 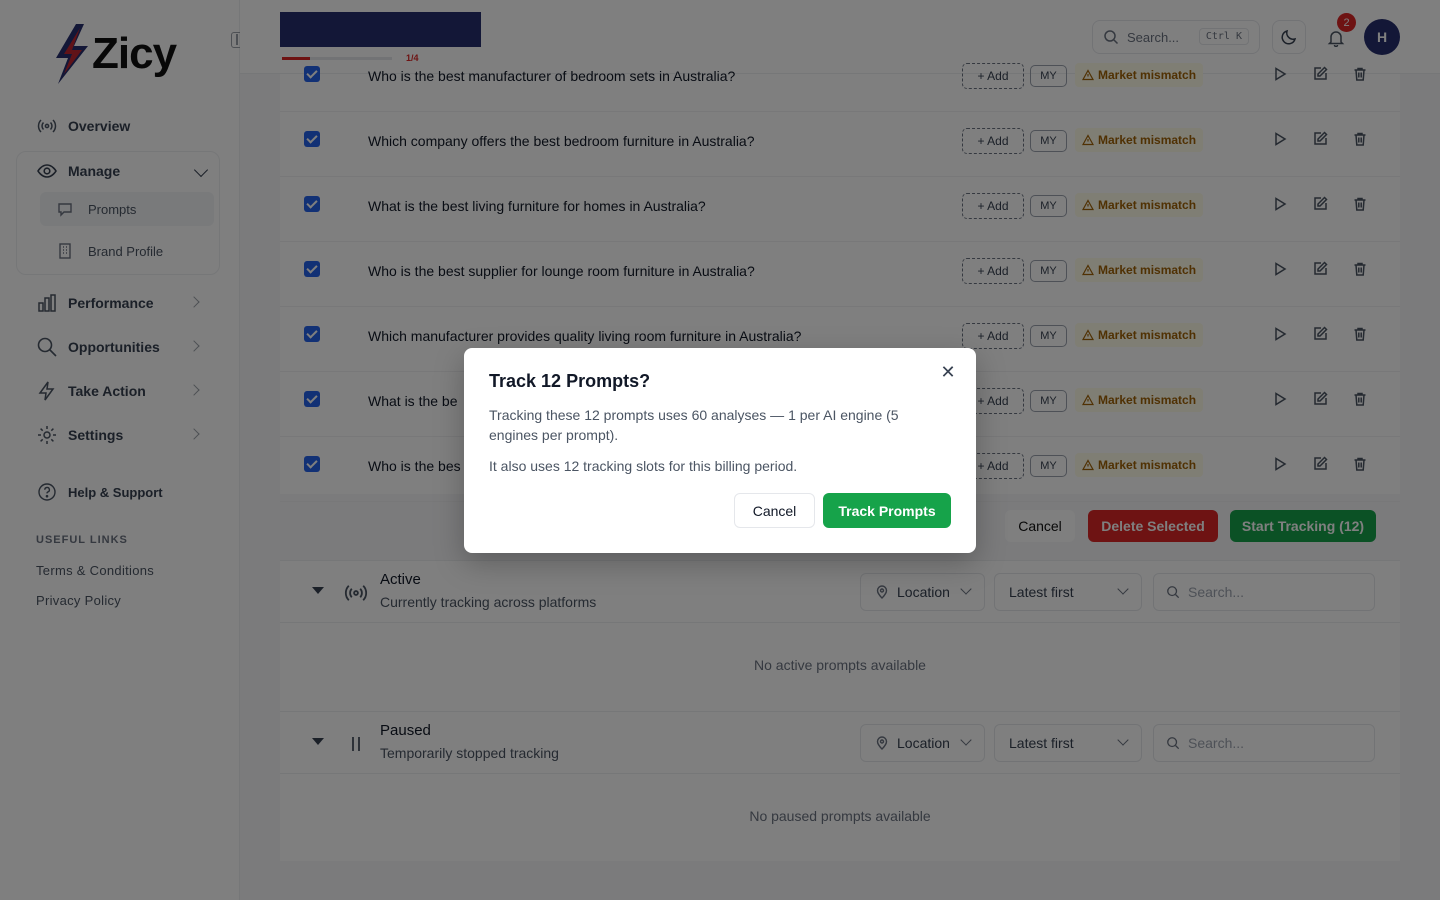 What do you see at coordinates (570, 381) in the screenshot?
I see `dialog-title: Track 12 Prompts?` at bounding box center [570, 381].